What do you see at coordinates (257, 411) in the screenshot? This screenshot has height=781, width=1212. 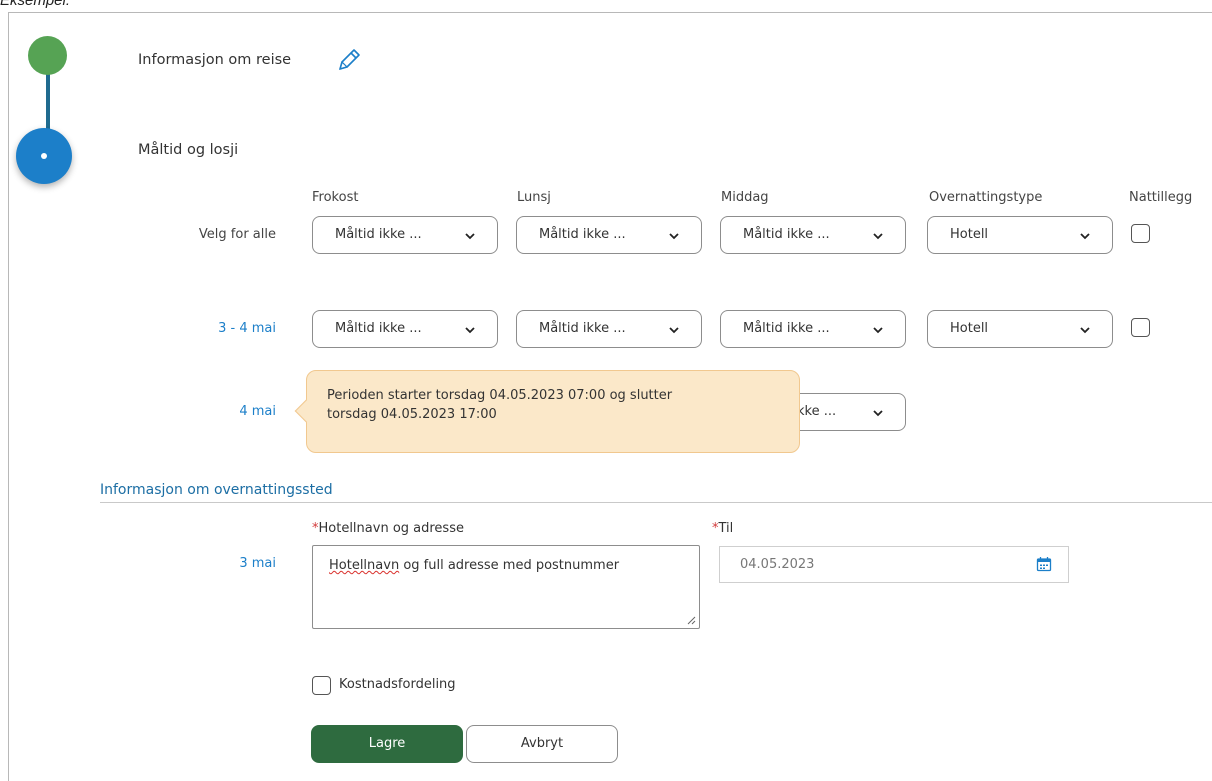 I see `row-label-4-mai: 4 mai` at bounding box center [257, 411].